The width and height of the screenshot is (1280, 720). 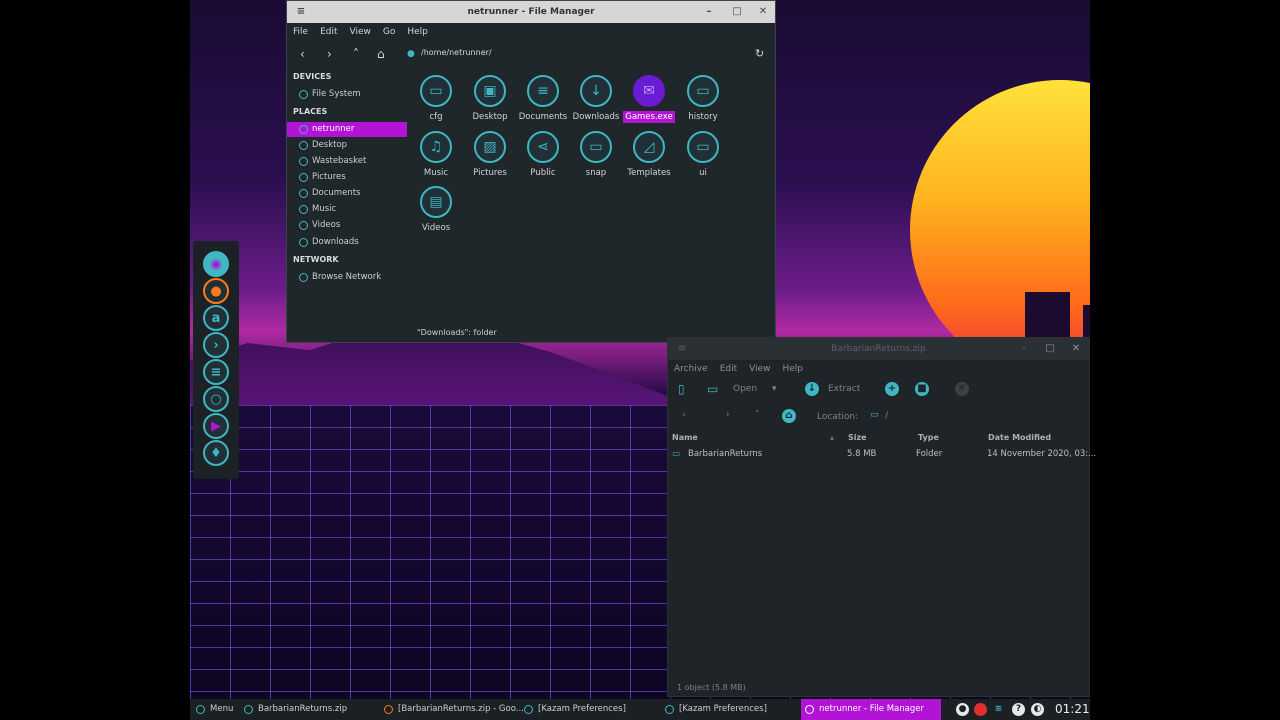 I want to click on drive-icon, so click(x=303, y=94).